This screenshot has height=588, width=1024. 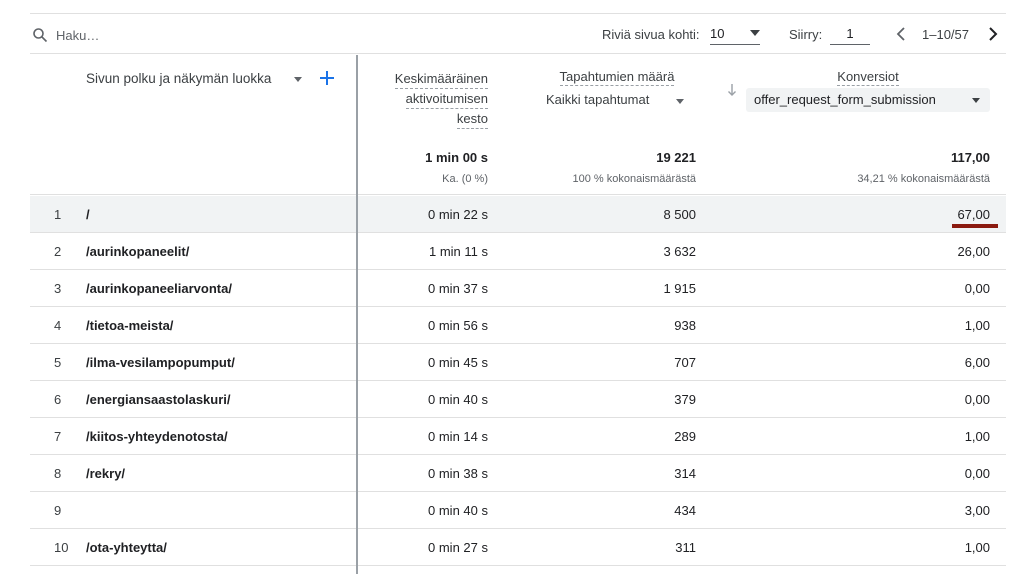 What do you see at coordinates (446, 99) in the screenshot?
I see `metric-header-line: aktivoitumisen` at bounding box center [446, 99].